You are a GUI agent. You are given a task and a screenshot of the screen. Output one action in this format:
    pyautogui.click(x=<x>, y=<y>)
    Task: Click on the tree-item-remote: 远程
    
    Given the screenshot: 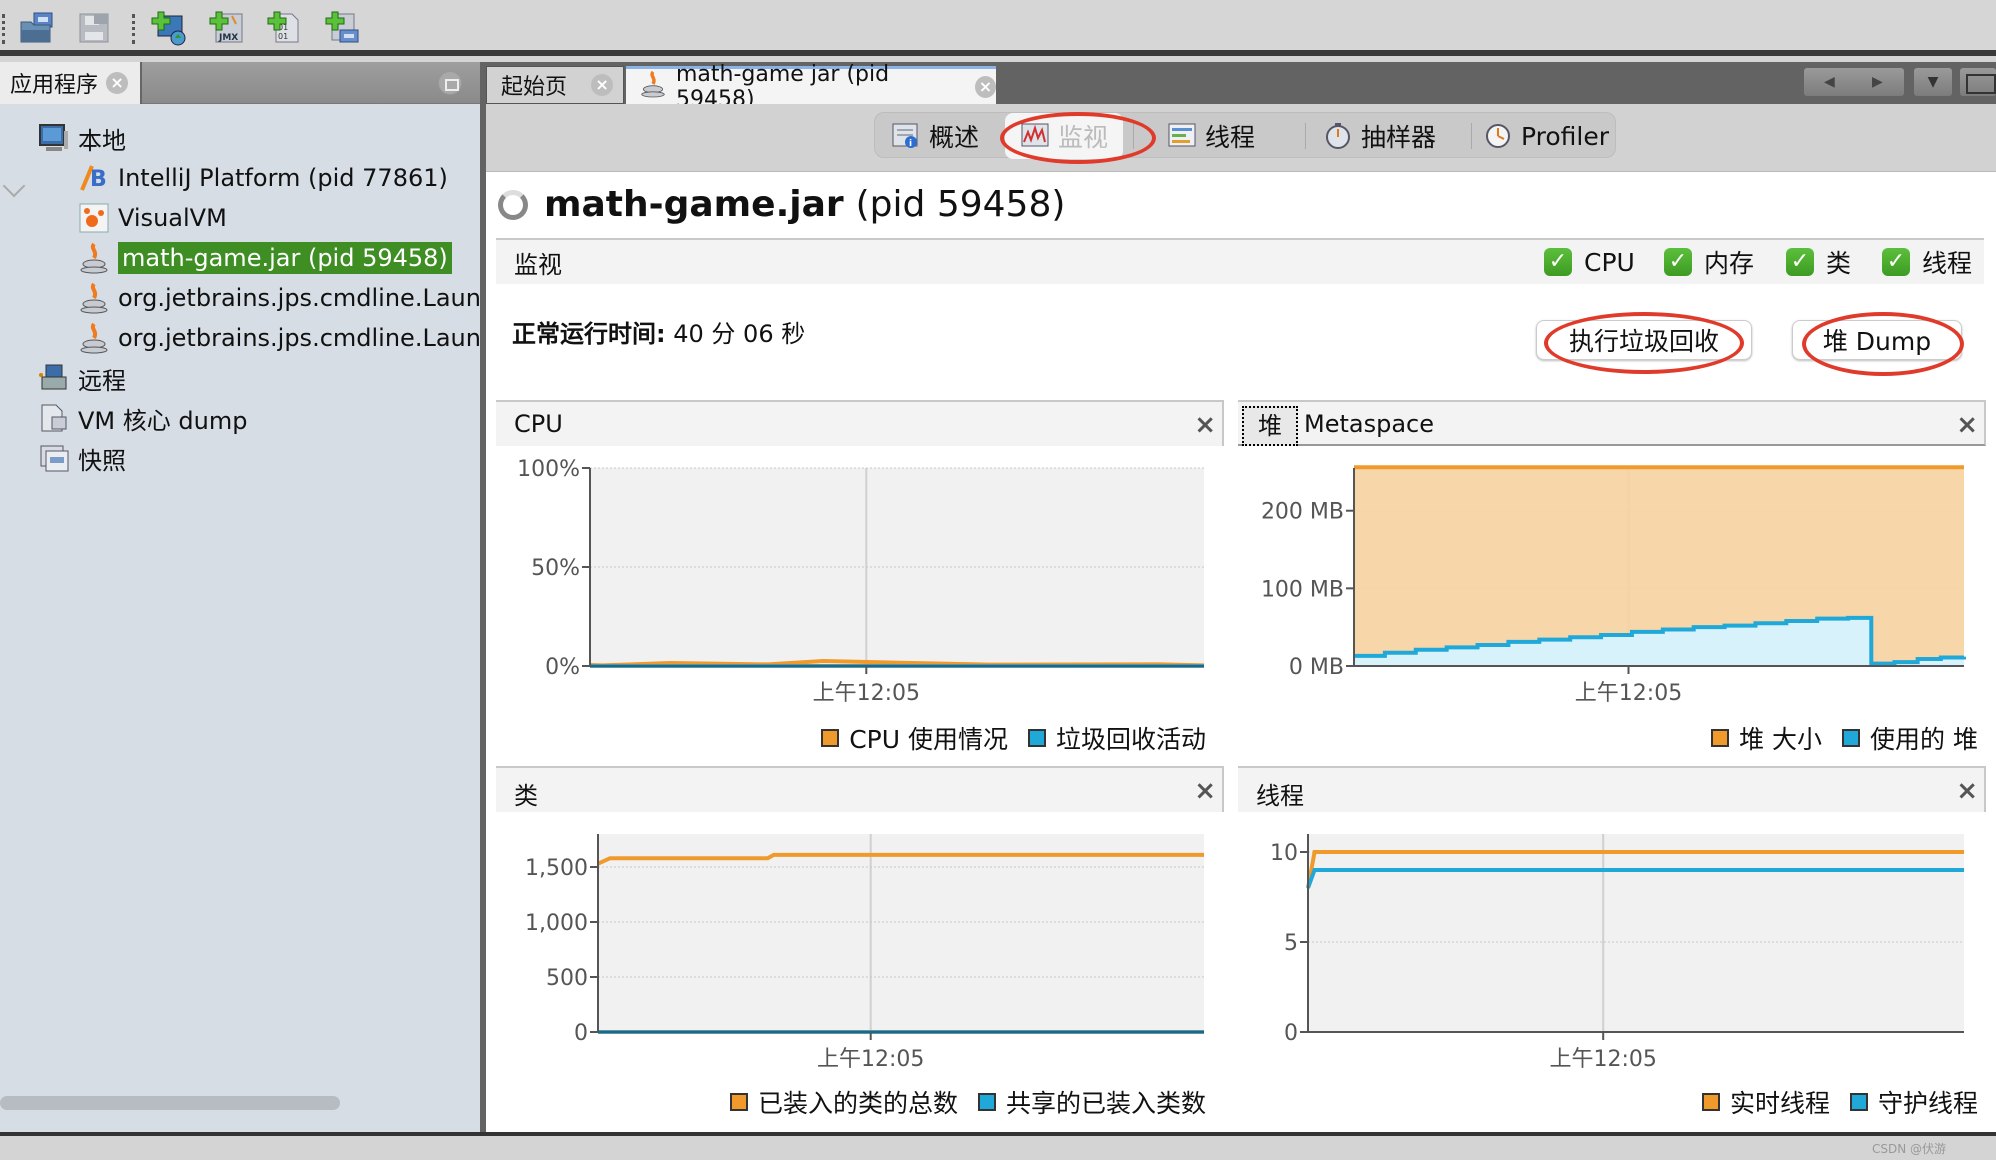 What is the action you would take?
    pyautogui.click(x=82, y=378)
    